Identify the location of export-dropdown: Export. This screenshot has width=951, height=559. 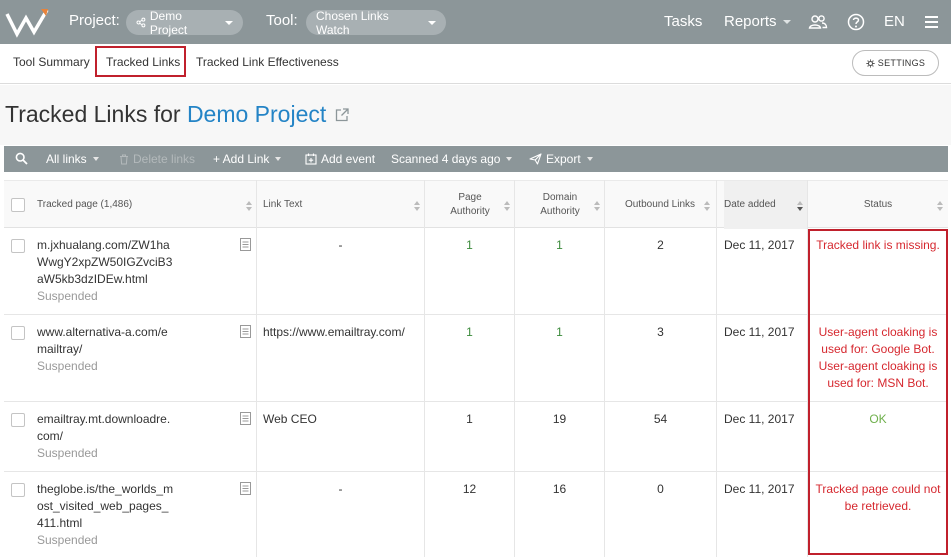
(561, 159).